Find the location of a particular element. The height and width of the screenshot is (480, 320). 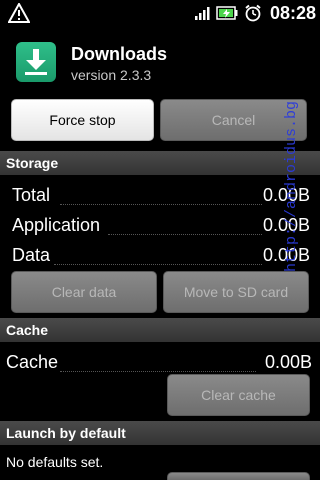

row-label: Cache is located at coordinates (32, 362).